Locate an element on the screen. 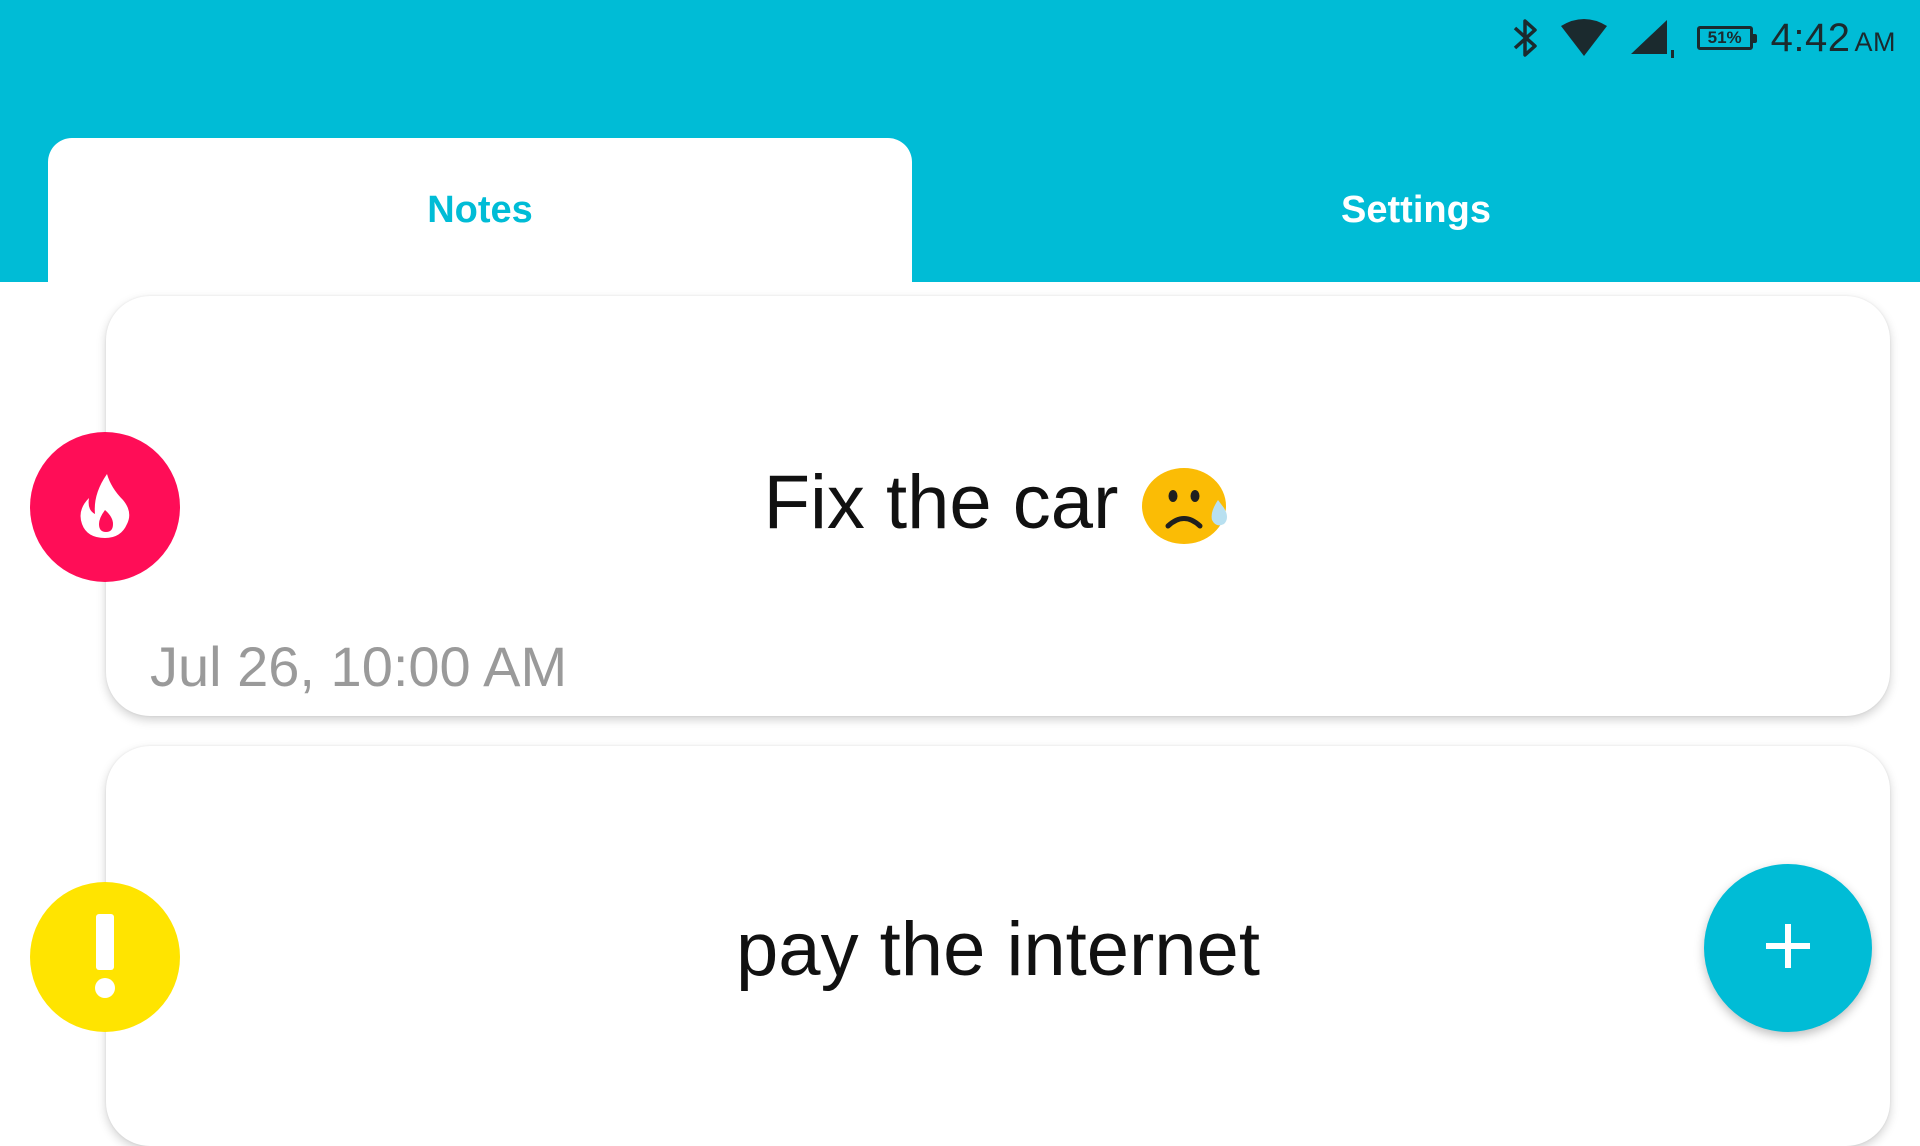  note-title: Fix the car is located at coordinates (941, 502).